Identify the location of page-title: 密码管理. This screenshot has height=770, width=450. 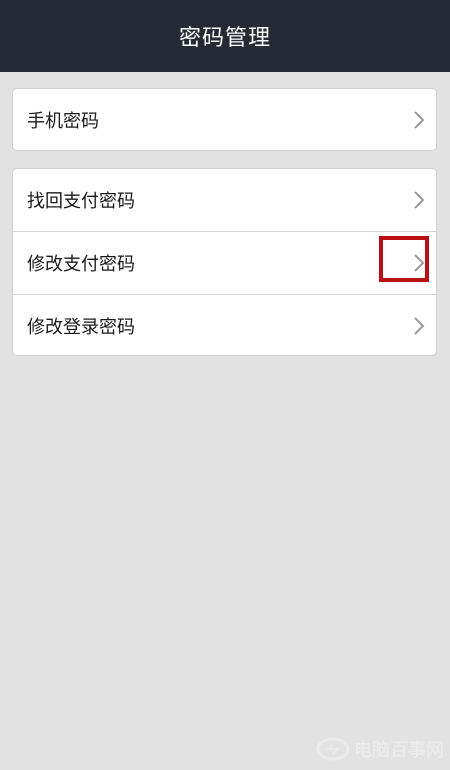
(224, 38).